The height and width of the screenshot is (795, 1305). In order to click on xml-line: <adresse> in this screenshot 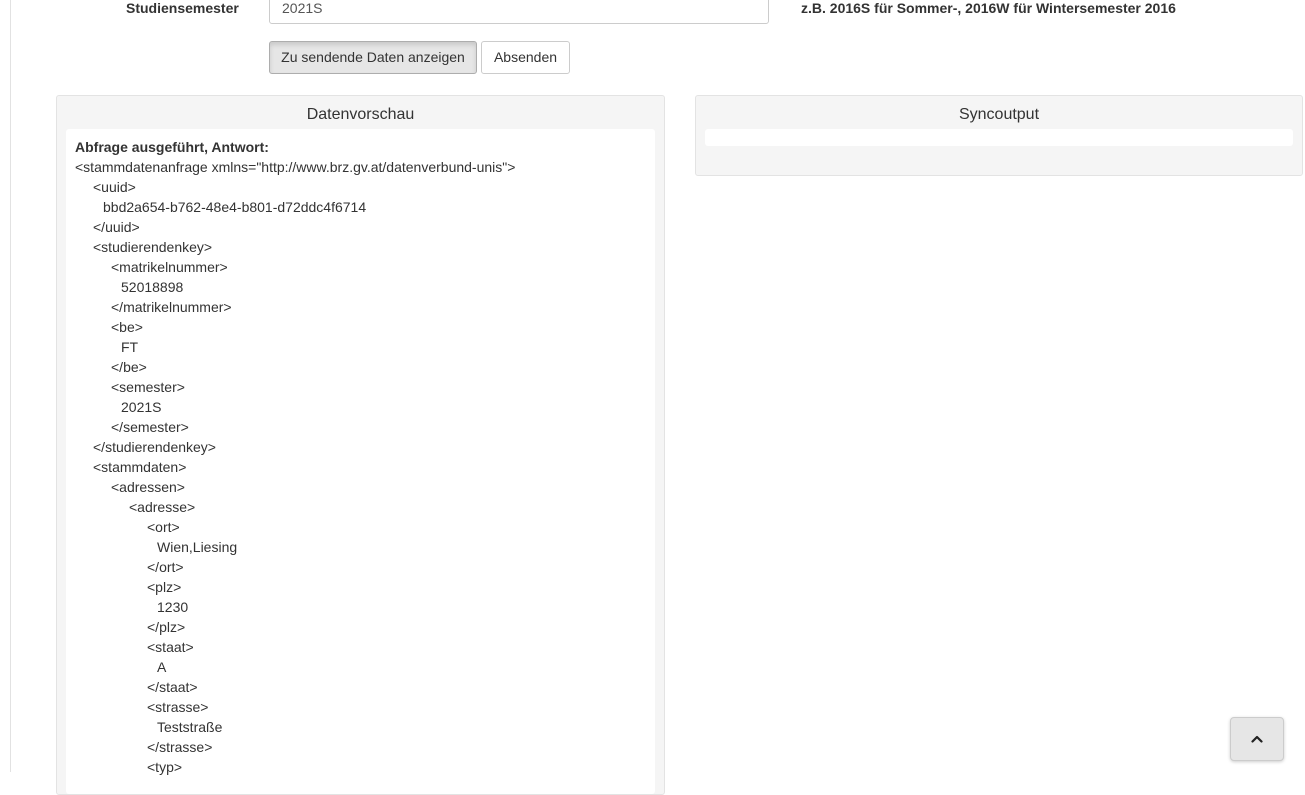, I will do `click(162, 507)`.